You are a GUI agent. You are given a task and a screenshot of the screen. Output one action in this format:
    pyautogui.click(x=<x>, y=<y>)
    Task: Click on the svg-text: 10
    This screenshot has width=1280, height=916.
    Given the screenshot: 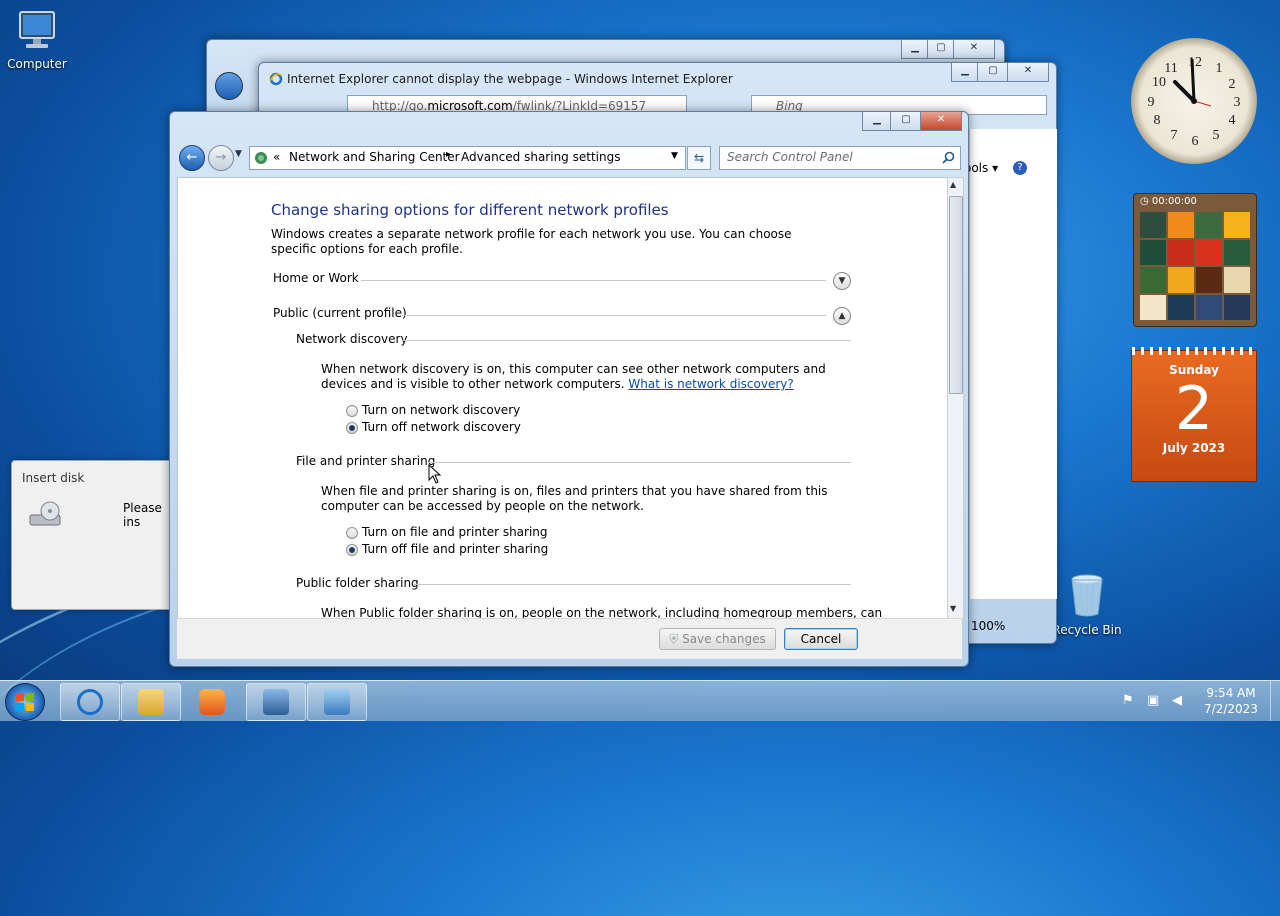 What is the action you would take?
    pyautogui.click(x=1159, y=82)
    